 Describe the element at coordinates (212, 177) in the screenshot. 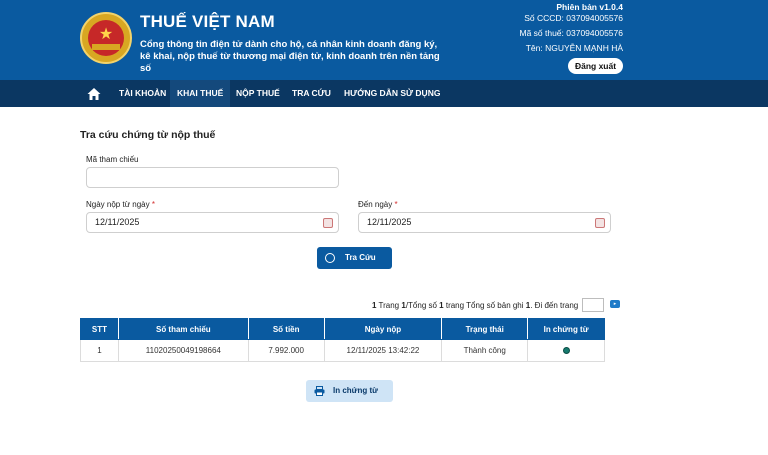

I see `reference-input` at that location.